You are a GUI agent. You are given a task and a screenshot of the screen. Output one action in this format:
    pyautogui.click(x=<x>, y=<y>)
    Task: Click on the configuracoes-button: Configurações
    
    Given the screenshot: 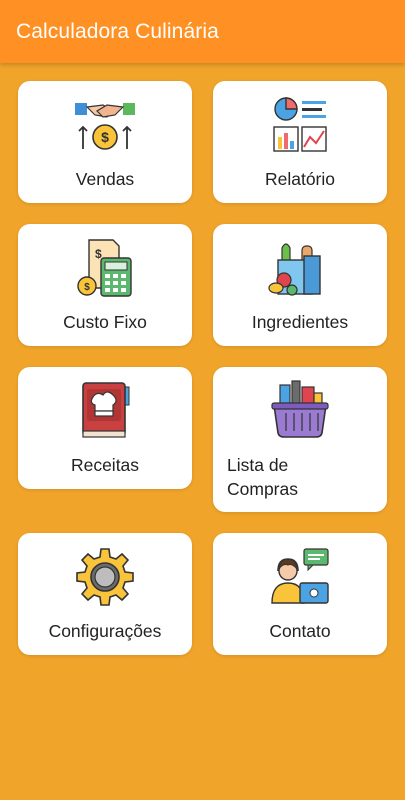 What is the action you would take?
    pyautogui.click(x=105, y=594)
    